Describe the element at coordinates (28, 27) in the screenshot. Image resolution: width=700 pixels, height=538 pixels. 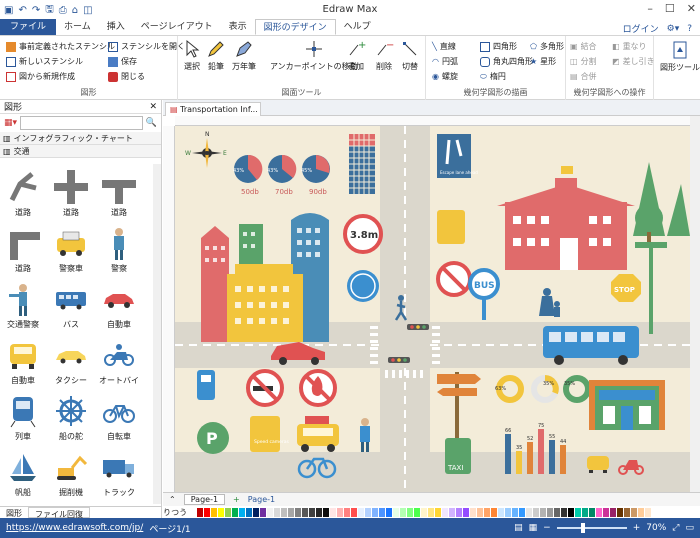
I see `menu-file: ファイル` at that location.